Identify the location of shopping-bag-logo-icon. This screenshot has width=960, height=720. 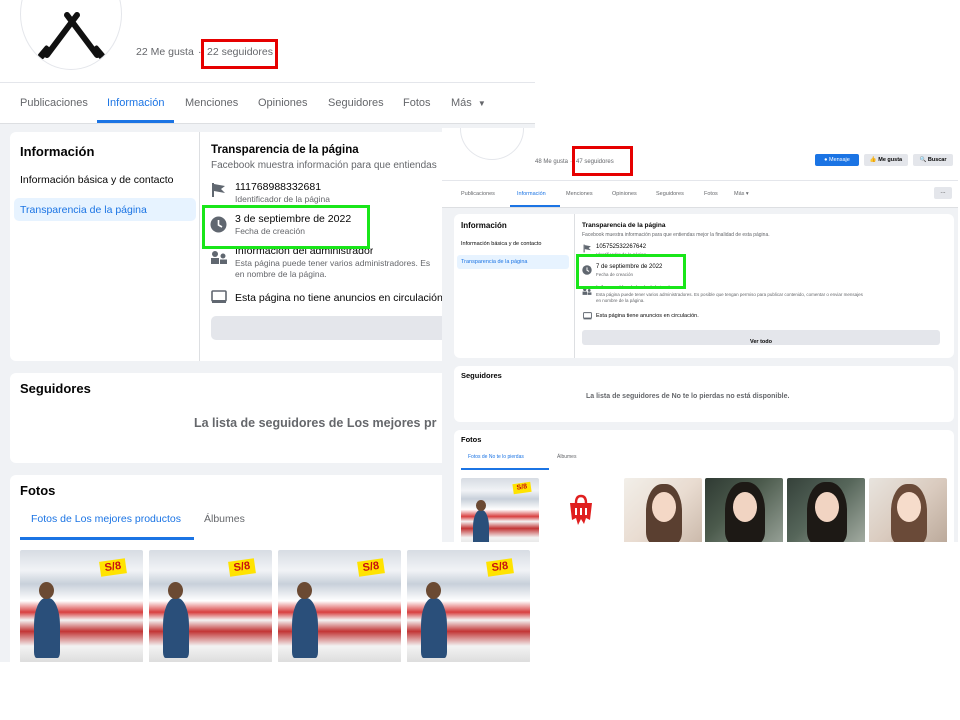
(581, 509).